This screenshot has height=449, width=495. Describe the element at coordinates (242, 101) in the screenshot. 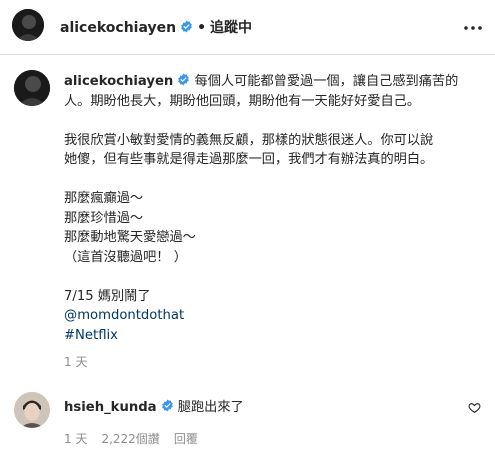

I see `caption-line: 人。期盼他長大，期盼他回頭，期盼他有一天能好好愛自己。` at that location.